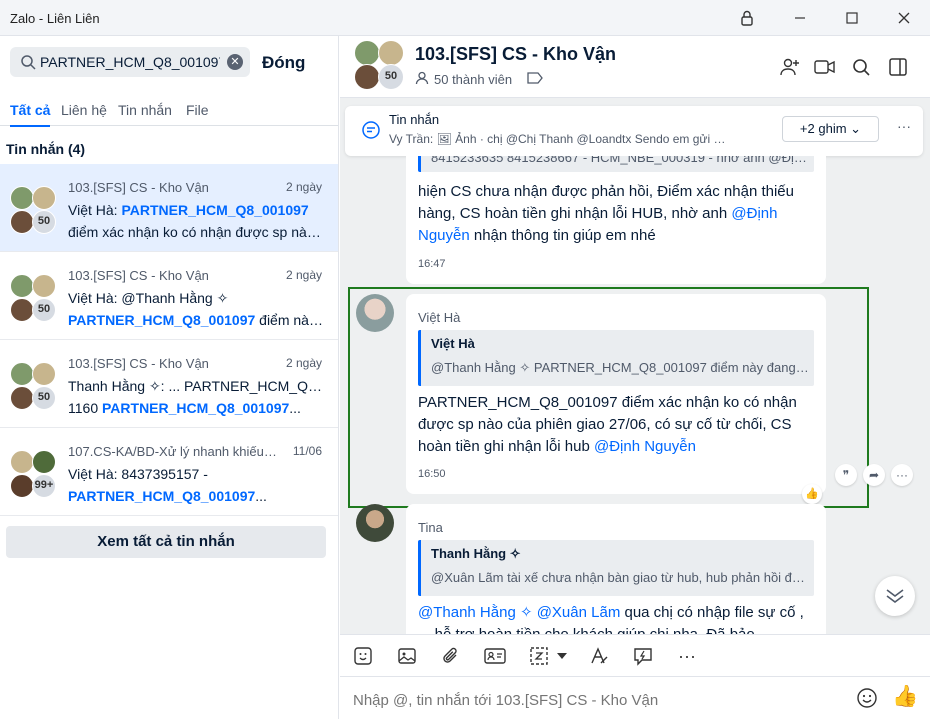 The height and width of the screenshot is (719, 930). What do you see at coordinates (635, 67) in the screenshot?
I see `chat-header: 50 103.[SFS] CS - Kho Vận 50 thành viên` at bounding box center [635, 67].